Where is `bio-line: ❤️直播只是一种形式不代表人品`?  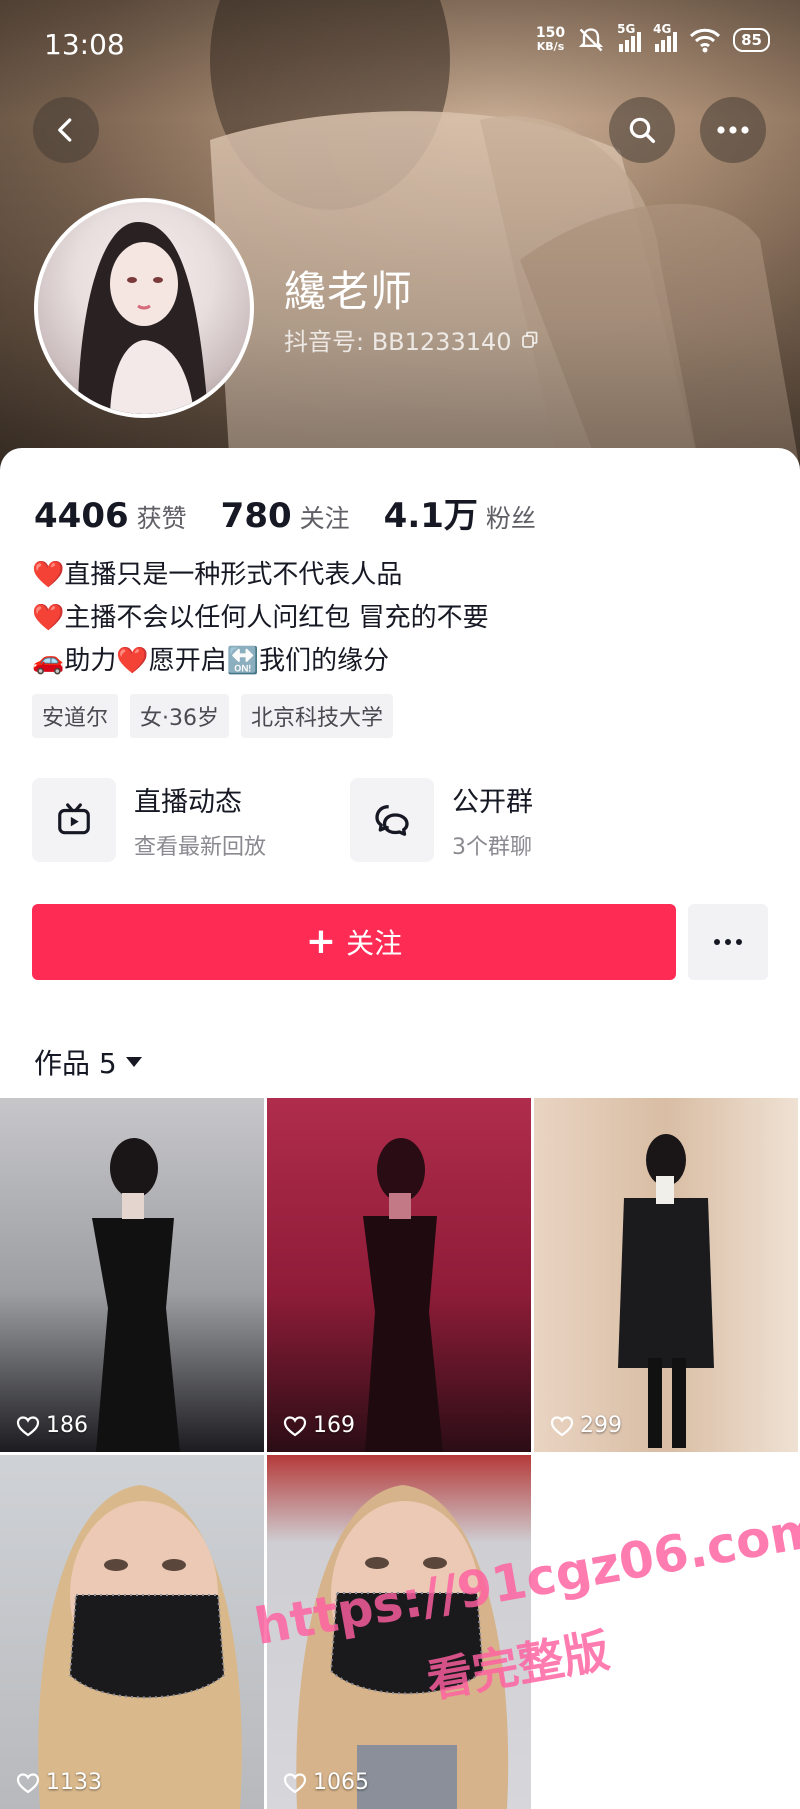
bio-line: ❤️直播只是一种形式不代表人品 is located at coordinates (217, 575).